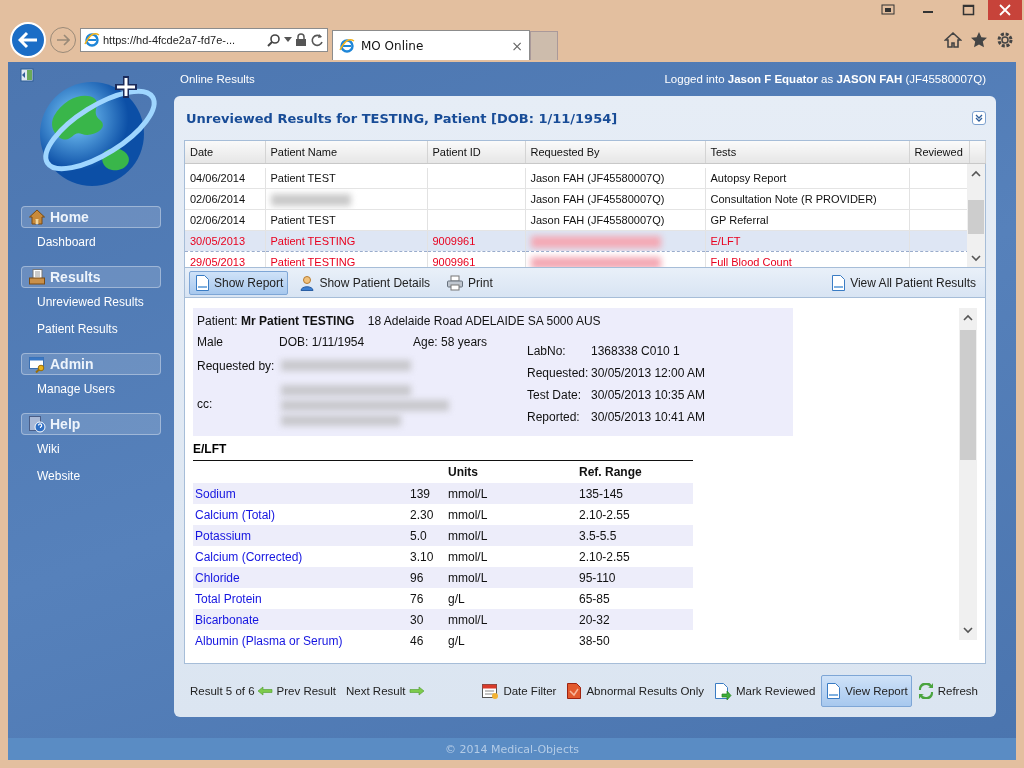  Describe the element at coordinates (417, 577) in the screenshot. I see `result-value: 96` at that location.